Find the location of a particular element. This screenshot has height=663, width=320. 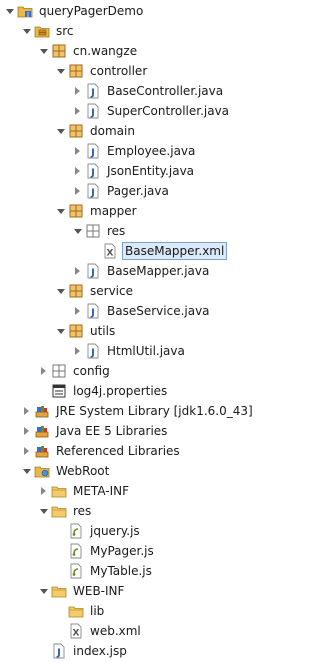

tree-item: X BaseMapper.xml is located at coordinates (142, 251).